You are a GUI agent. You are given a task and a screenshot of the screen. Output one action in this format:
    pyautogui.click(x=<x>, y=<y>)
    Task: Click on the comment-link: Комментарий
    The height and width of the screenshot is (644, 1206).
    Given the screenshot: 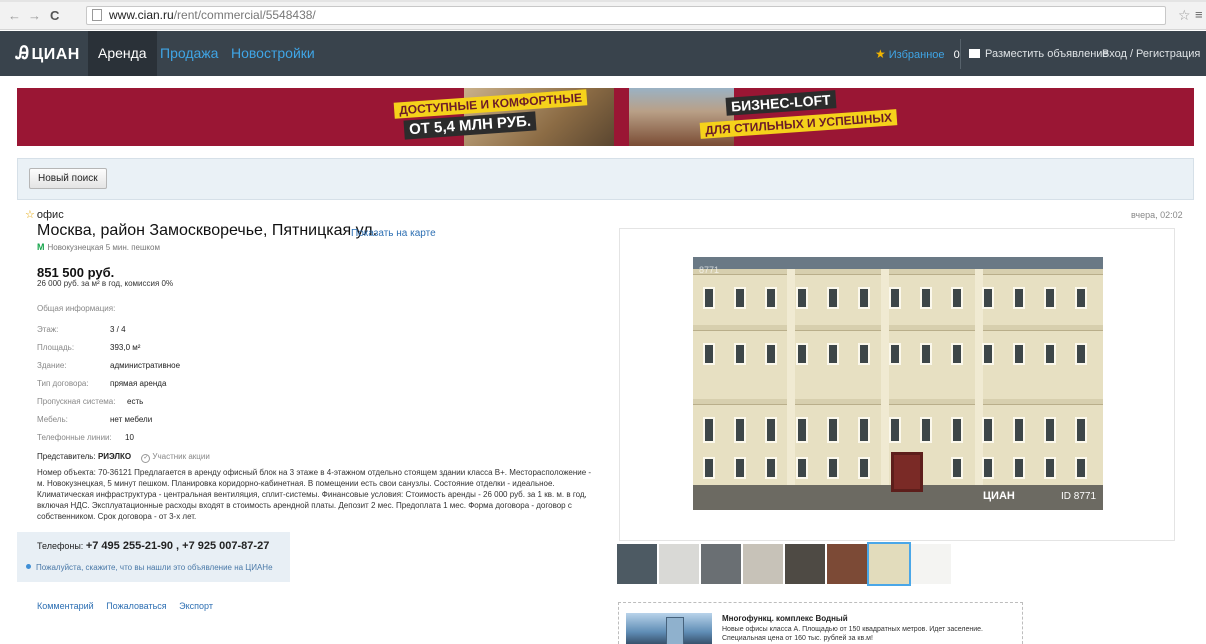 What is the action you would take?
    pyautogui.click(x=65, y=606)
    